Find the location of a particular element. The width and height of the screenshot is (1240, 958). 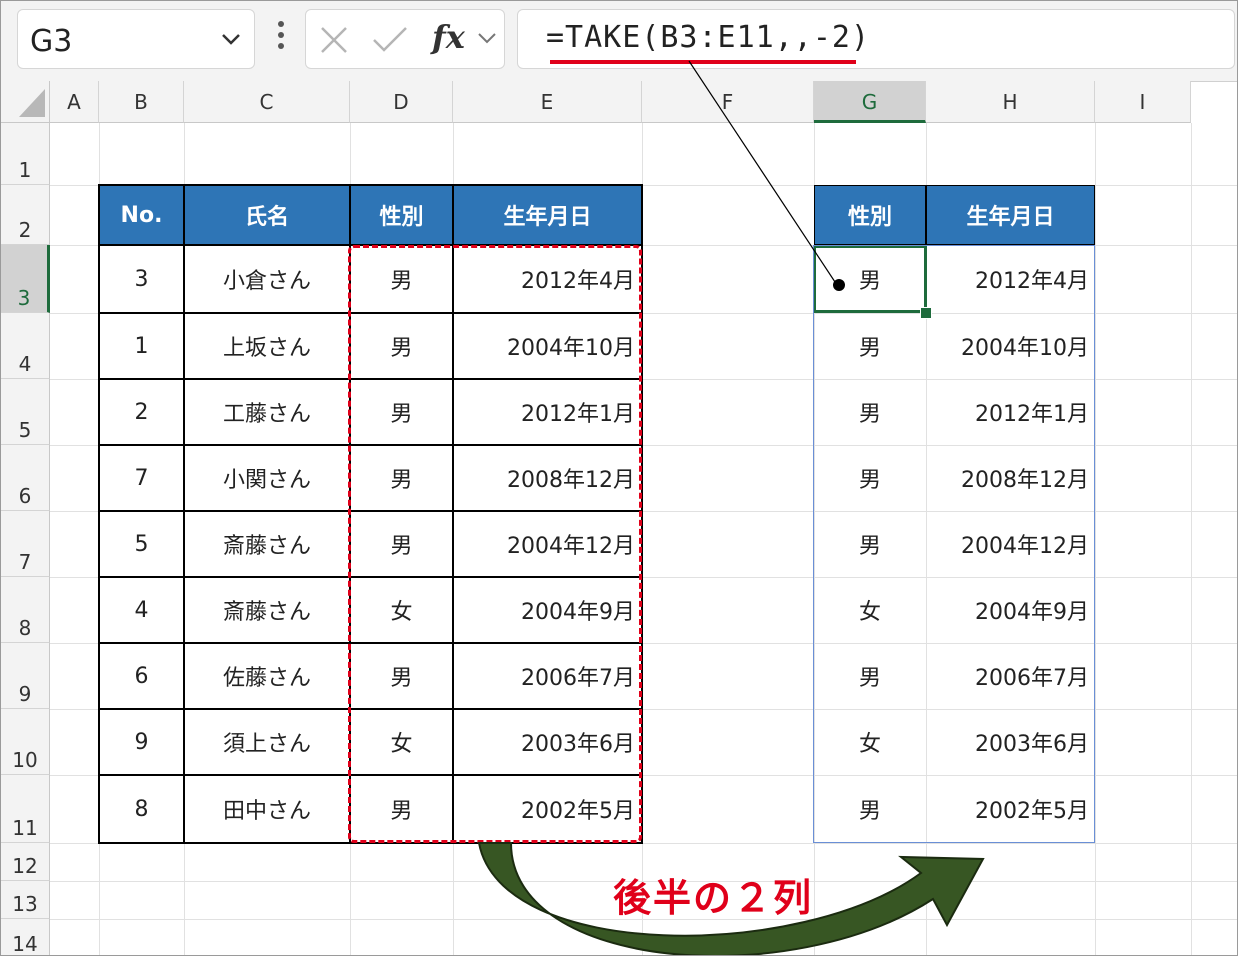

curved-arrow-icon is located at coordinates (731, 898).